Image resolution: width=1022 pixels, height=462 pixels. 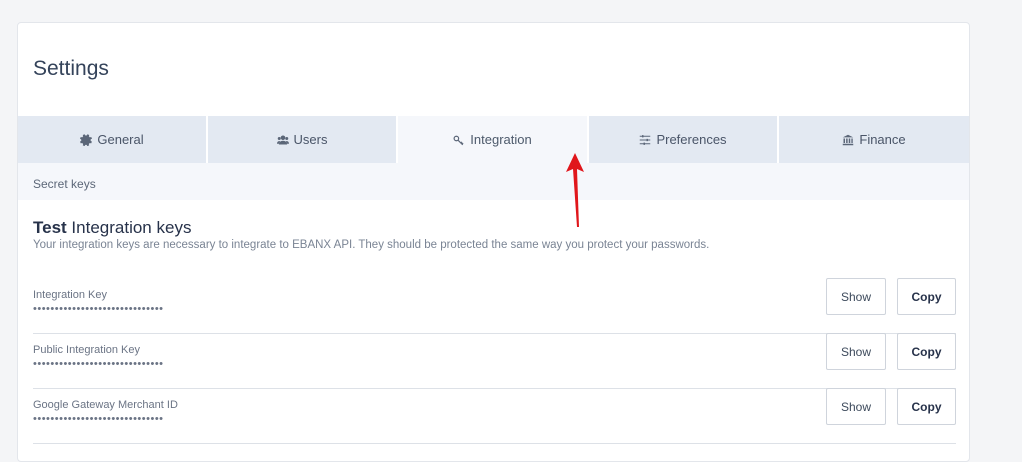 What do you see at coordinates (129, 227) in the screenshot?
I see `section-heading-rest: Integration keys` at bounding box center [129, 227].